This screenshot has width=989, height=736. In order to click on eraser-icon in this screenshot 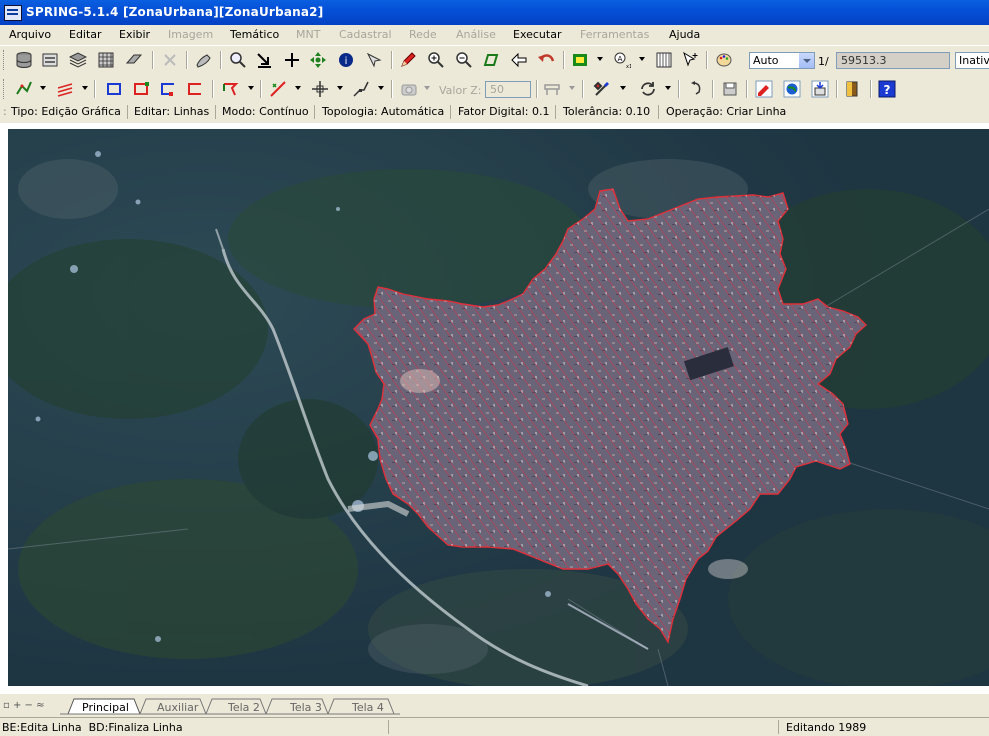, I will do `click(134, 60)`.